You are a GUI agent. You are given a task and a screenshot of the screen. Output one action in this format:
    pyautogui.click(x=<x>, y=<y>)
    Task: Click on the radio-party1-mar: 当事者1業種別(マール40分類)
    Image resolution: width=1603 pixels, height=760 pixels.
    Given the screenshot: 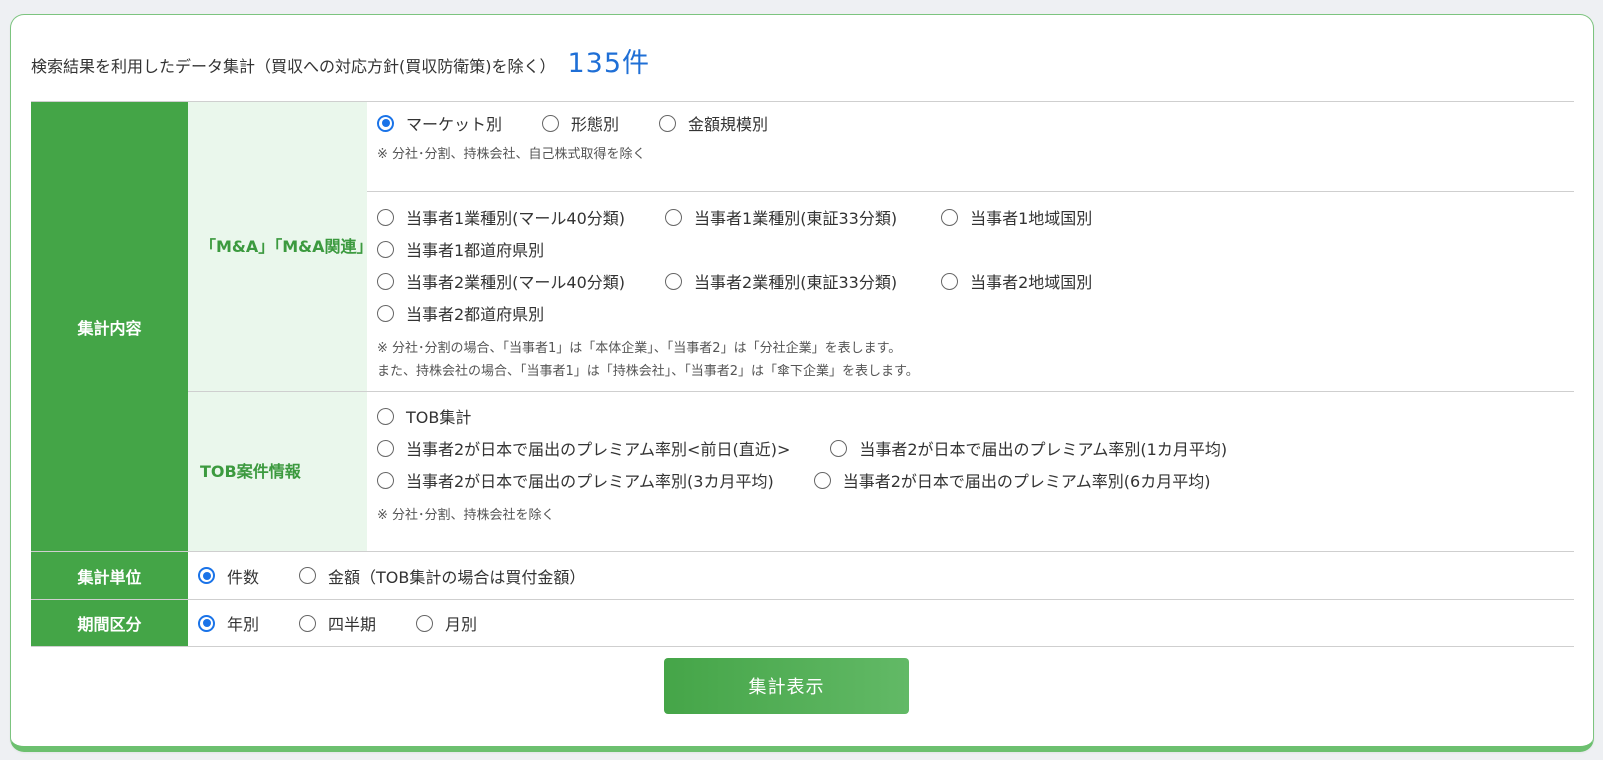 What is the action you would take?
    pyautogui.click(x=501, y=217)
    